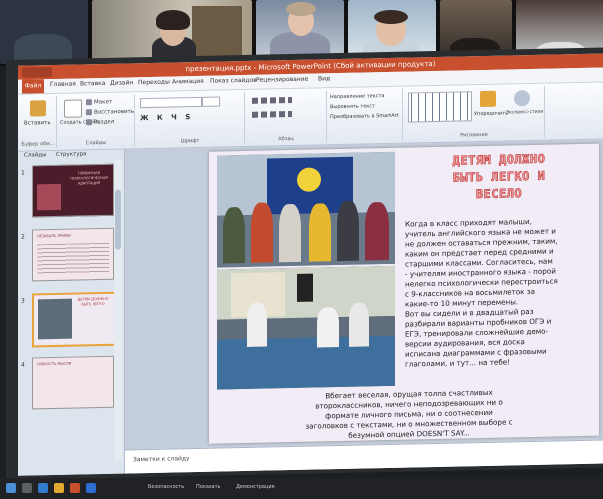  What do you see at coordinates (208, 487) in the screenshot?
I see `show-label: Показать` at bounding box center [208, 487].